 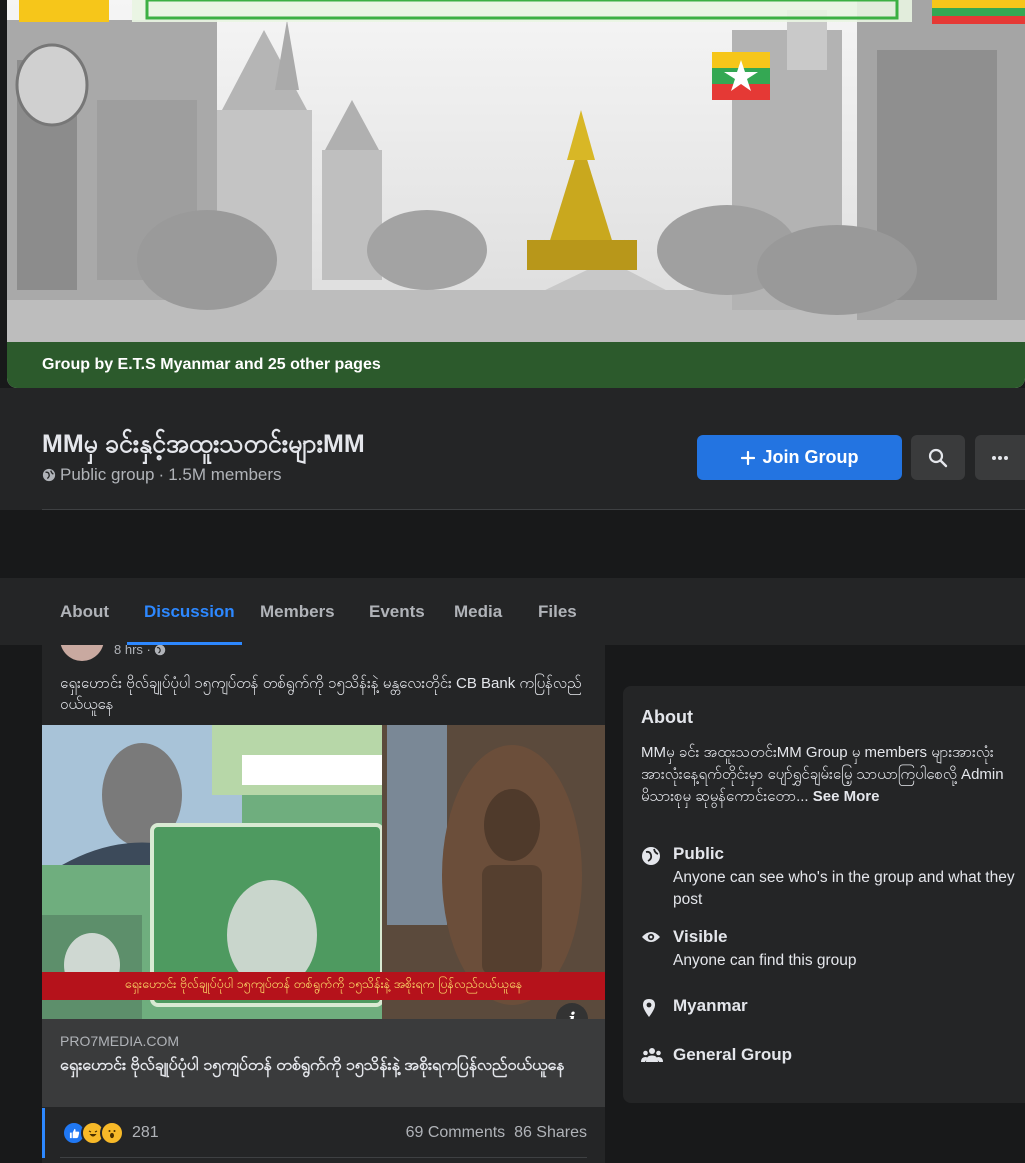 What do you see at coordinates (84, 611) in the screenshot?
I see `tab-about: About` at bounding box center [84, 611].